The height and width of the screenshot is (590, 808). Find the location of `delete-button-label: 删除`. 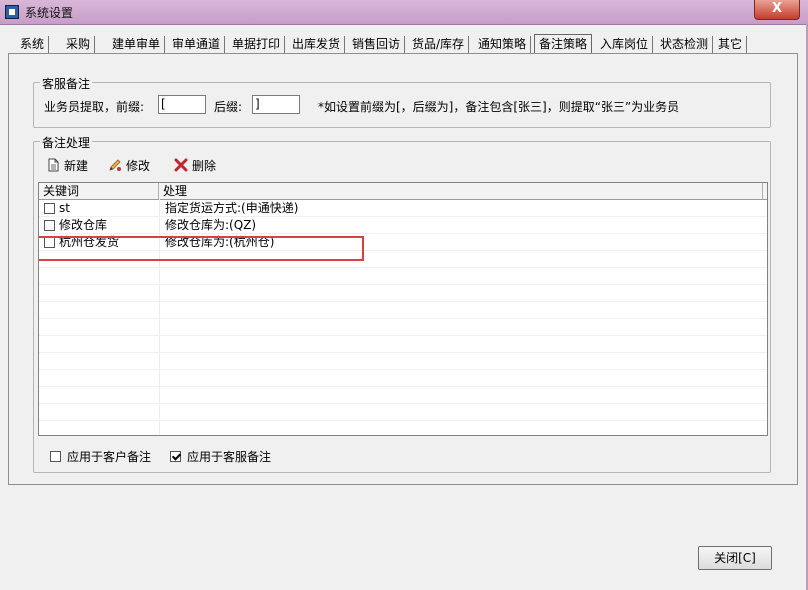

delete-button-label: 删除 is located at coordinates (204, 165).